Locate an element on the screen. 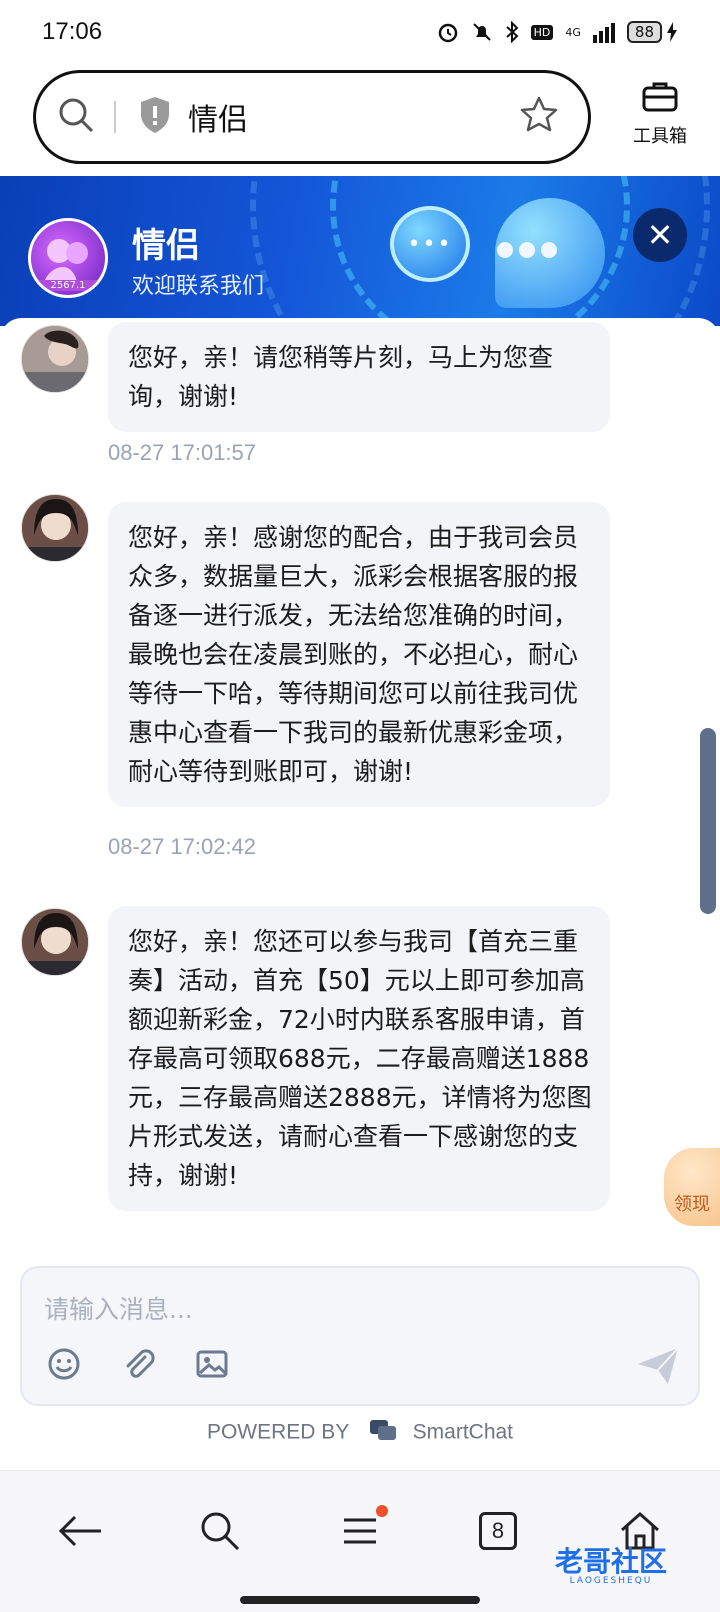  chat-subtitle: 欢迎联系我们 is located at coordinates (198, 286).